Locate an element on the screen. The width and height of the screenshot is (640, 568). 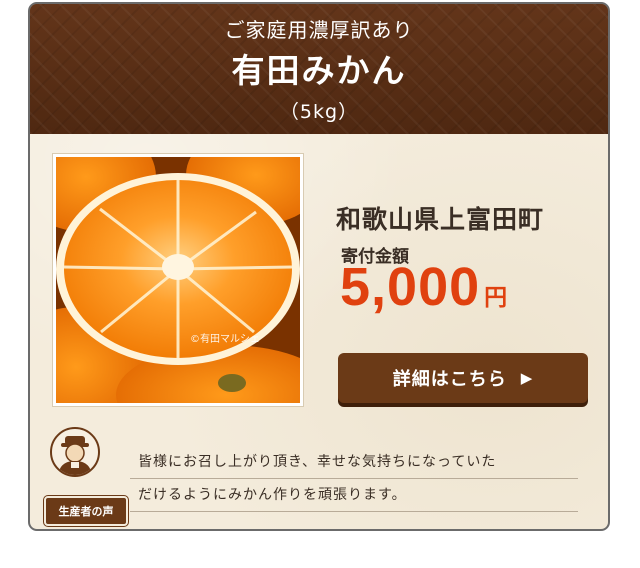
producer-message-line: 皆様にお召し上がり頂き、幸せな気持ちになっていた is located at coordinates (354, 462).